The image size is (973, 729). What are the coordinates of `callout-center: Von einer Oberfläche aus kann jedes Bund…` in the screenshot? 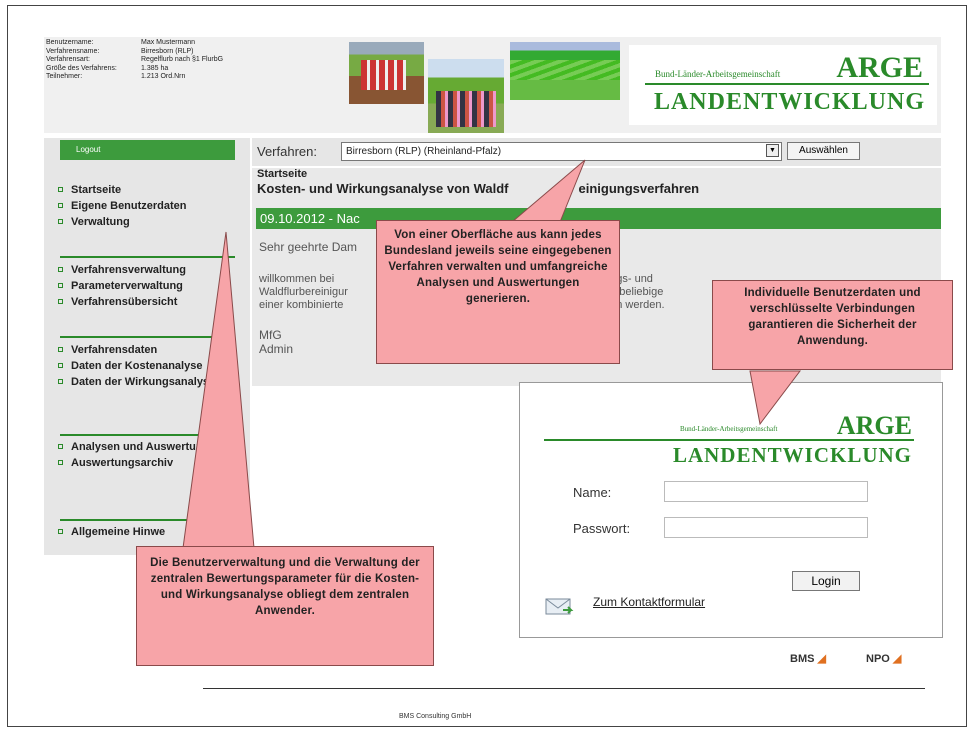 It's located at (498, 292).